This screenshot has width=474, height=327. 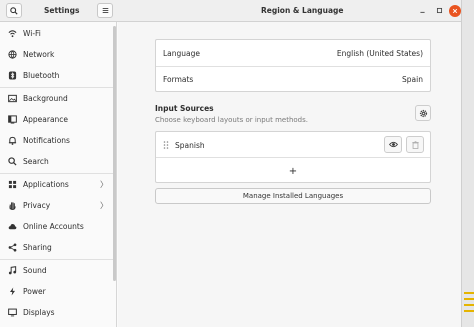 What do you see at coordinates (58, 205) in the screenshot?
I see `sidebar-item-privacy: Privacy 〉` at bounding box center [58, 205].